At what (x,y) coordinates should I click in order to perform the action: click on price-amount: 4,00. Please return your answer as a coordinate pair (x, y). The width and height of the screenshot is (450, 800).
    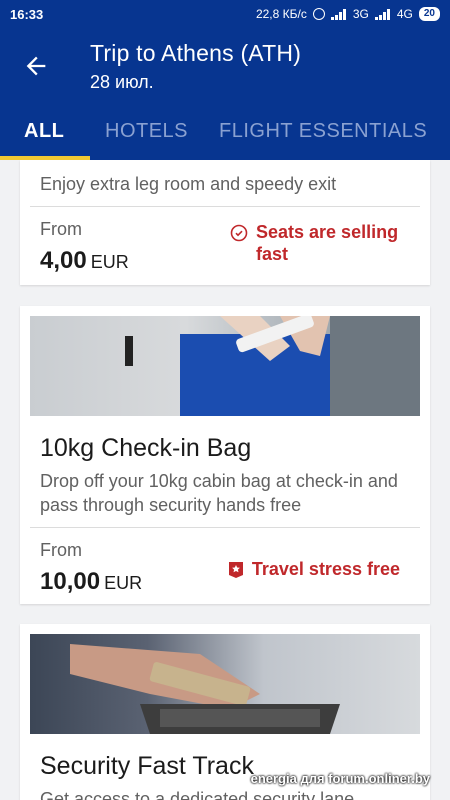
    Looking at the image, I should click on (63, 260).